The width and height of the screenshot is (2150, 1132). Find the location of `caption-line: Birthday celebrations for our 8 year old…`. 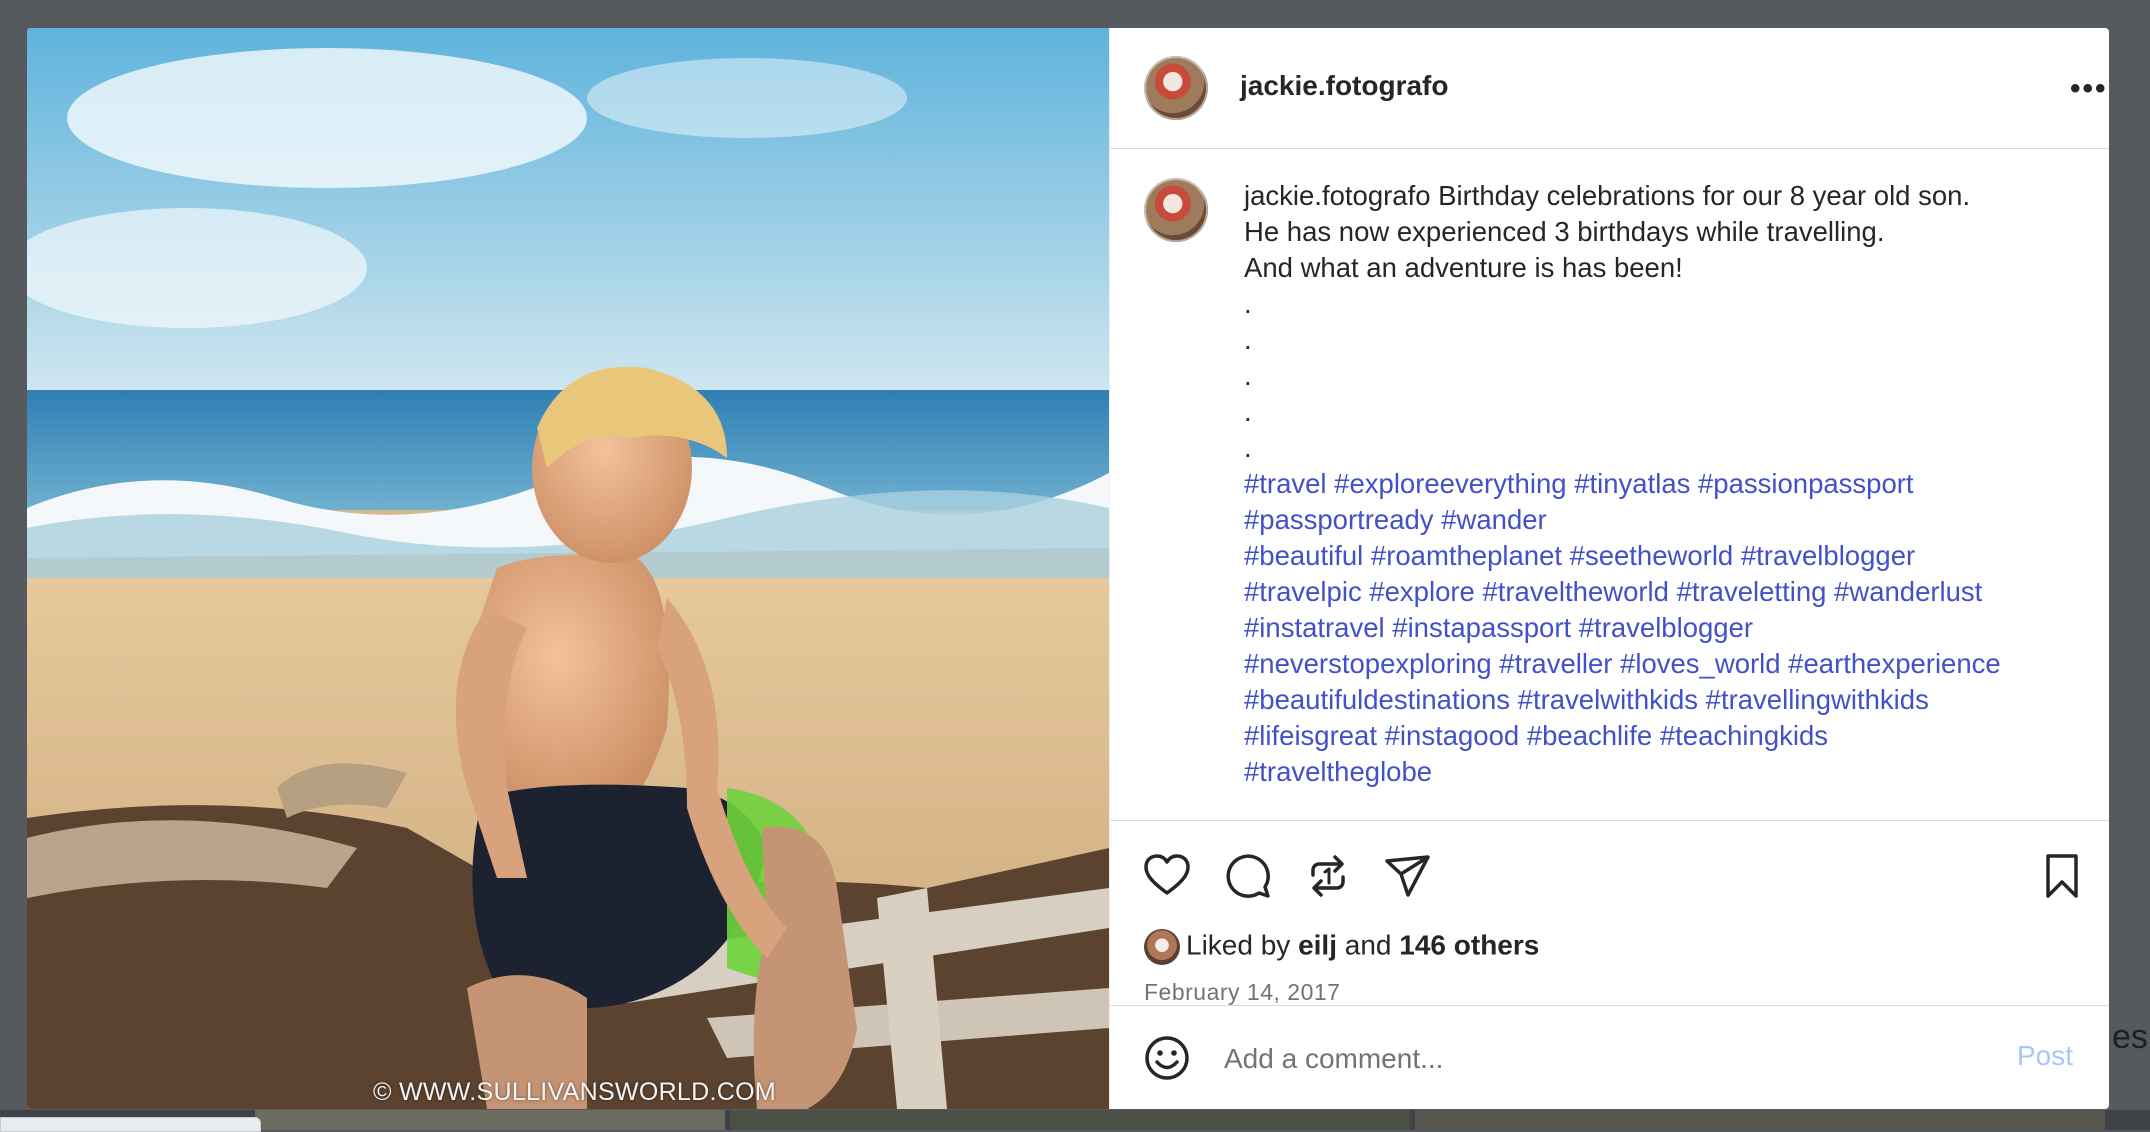

caption-line: Birthday celebrations for our 8 year old… is located at coordinates (1704, 195).